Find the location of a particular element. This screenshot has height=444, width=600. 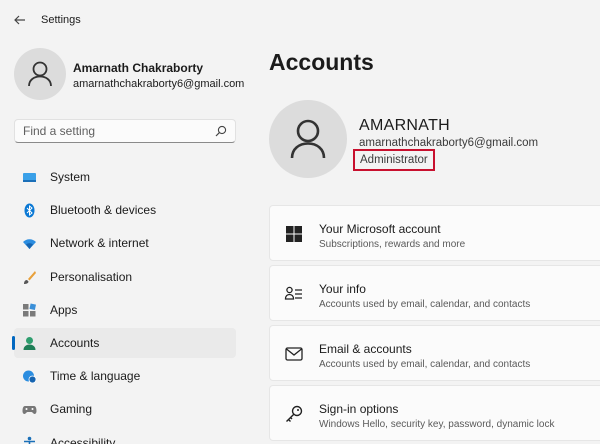

account-email: amarnathchakraborty6@gmail.com is located at coordinates (449, 143).